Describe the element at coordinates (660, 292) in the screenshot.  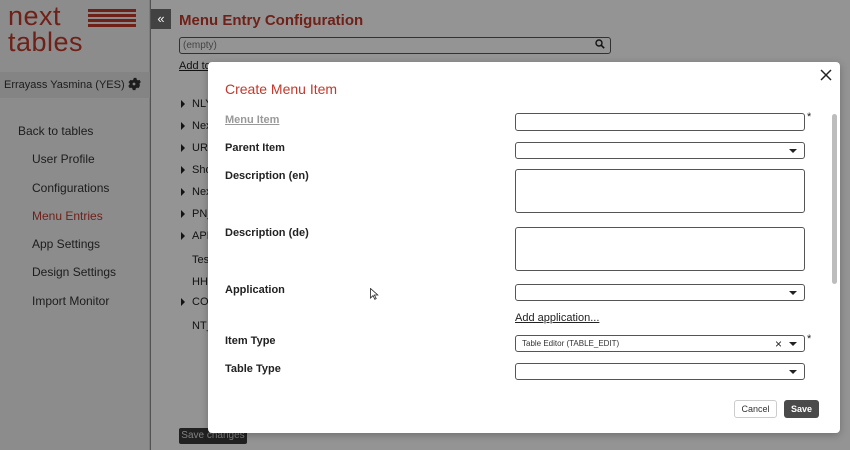
I see `application-select` at that location.